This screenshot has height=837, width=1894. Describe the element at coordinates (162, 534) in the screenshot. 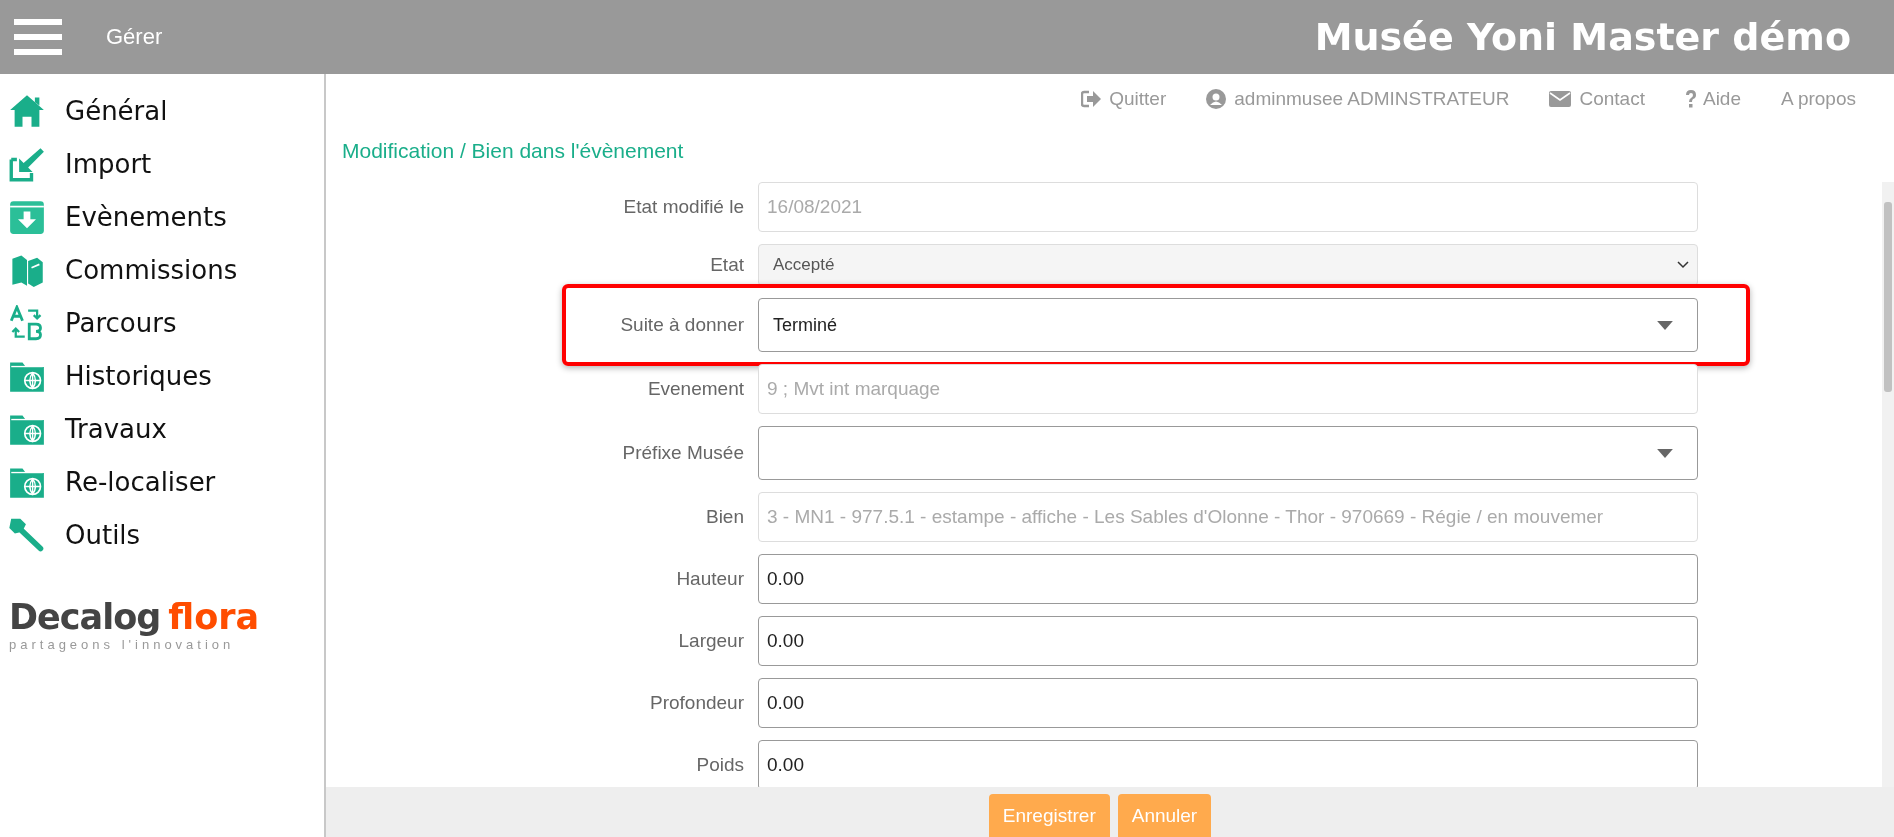

I see `sidebar-item: Outils` at that location.